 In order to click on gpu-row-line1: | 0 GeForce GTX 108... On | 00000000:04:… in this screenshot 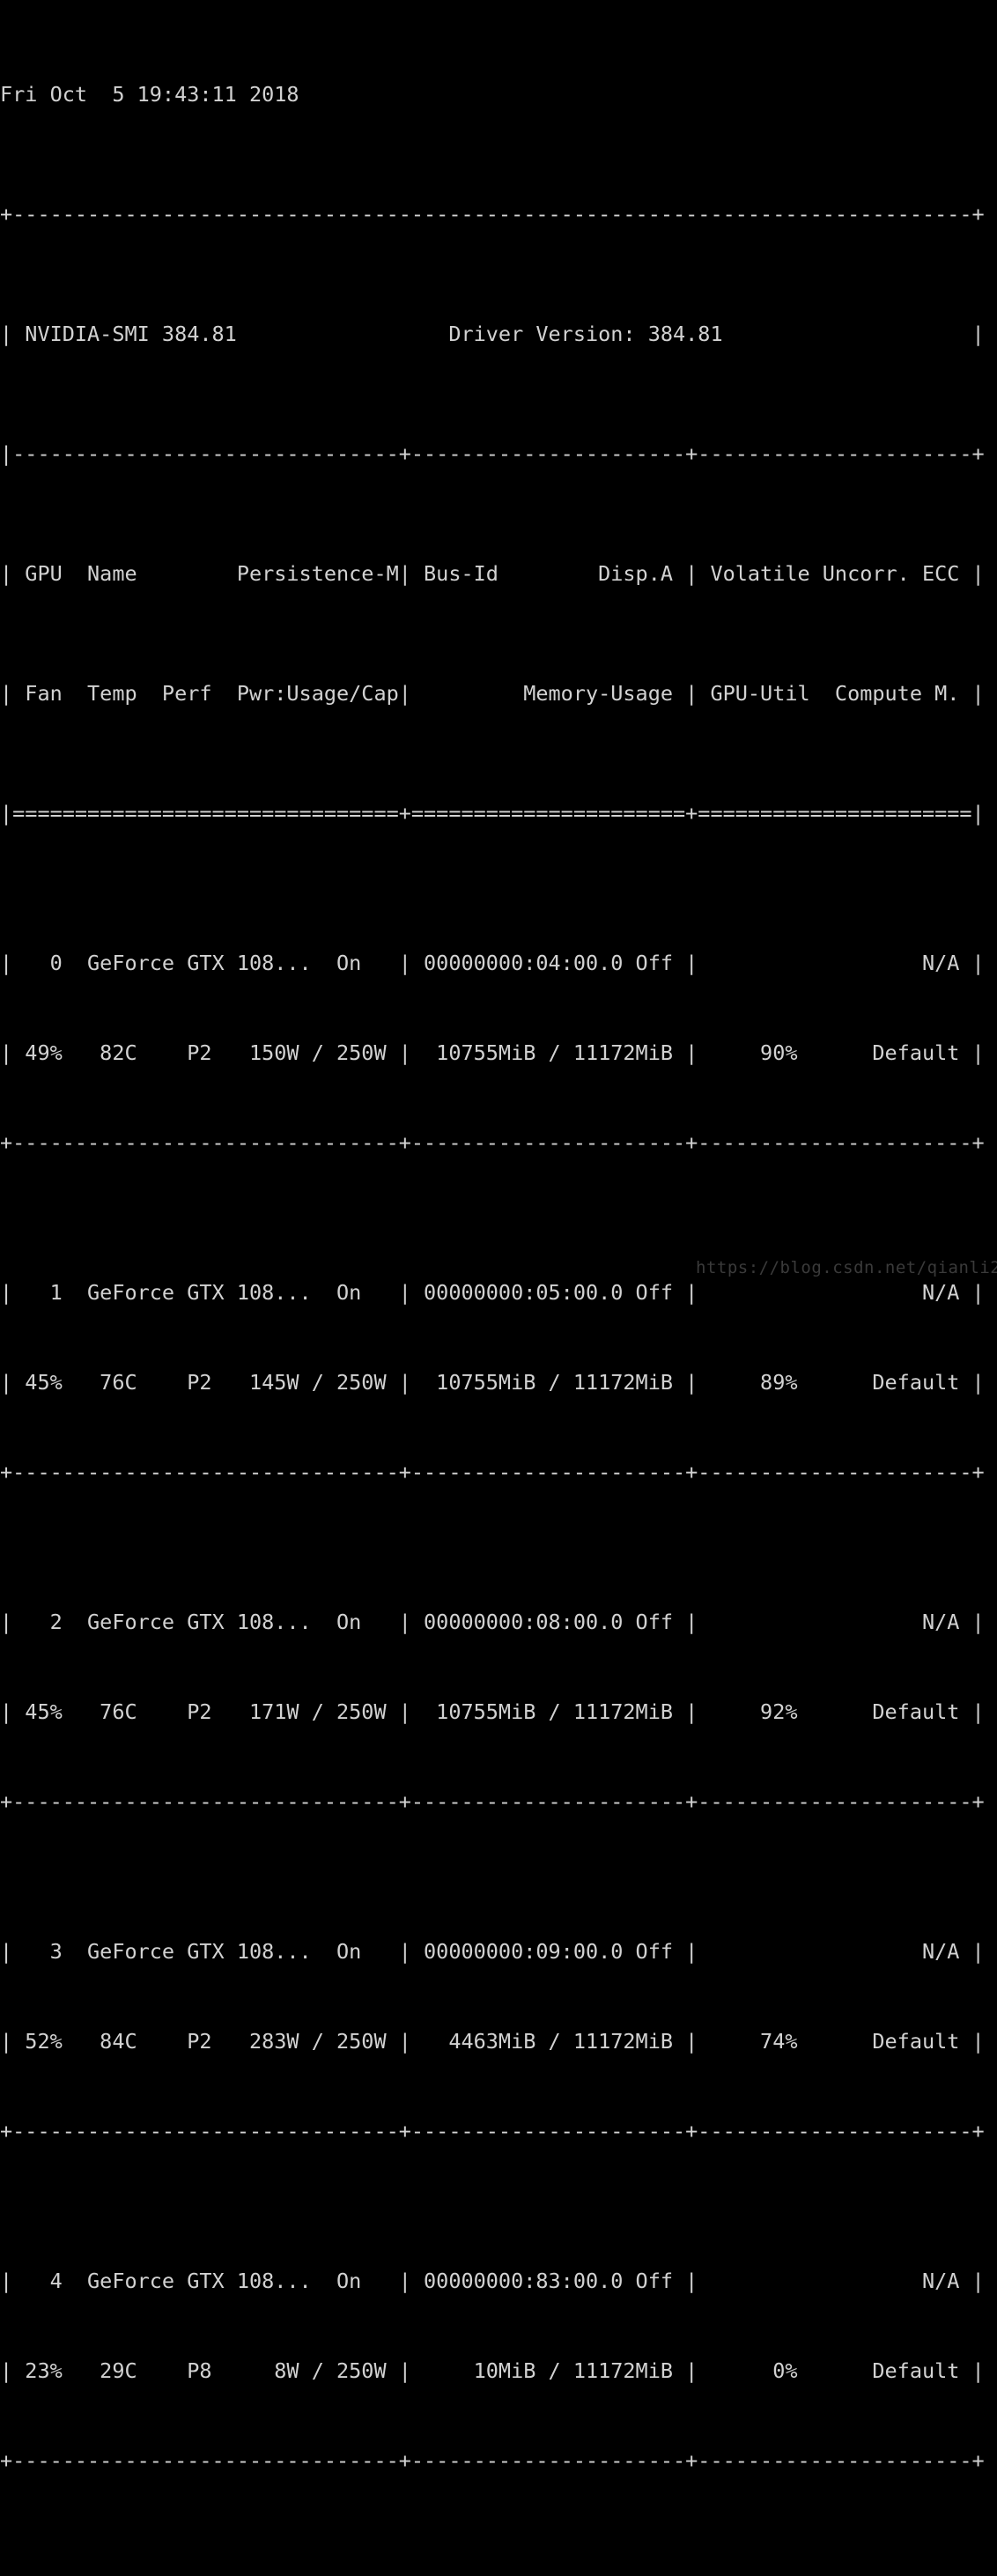, I will do `click(492, 963)`.